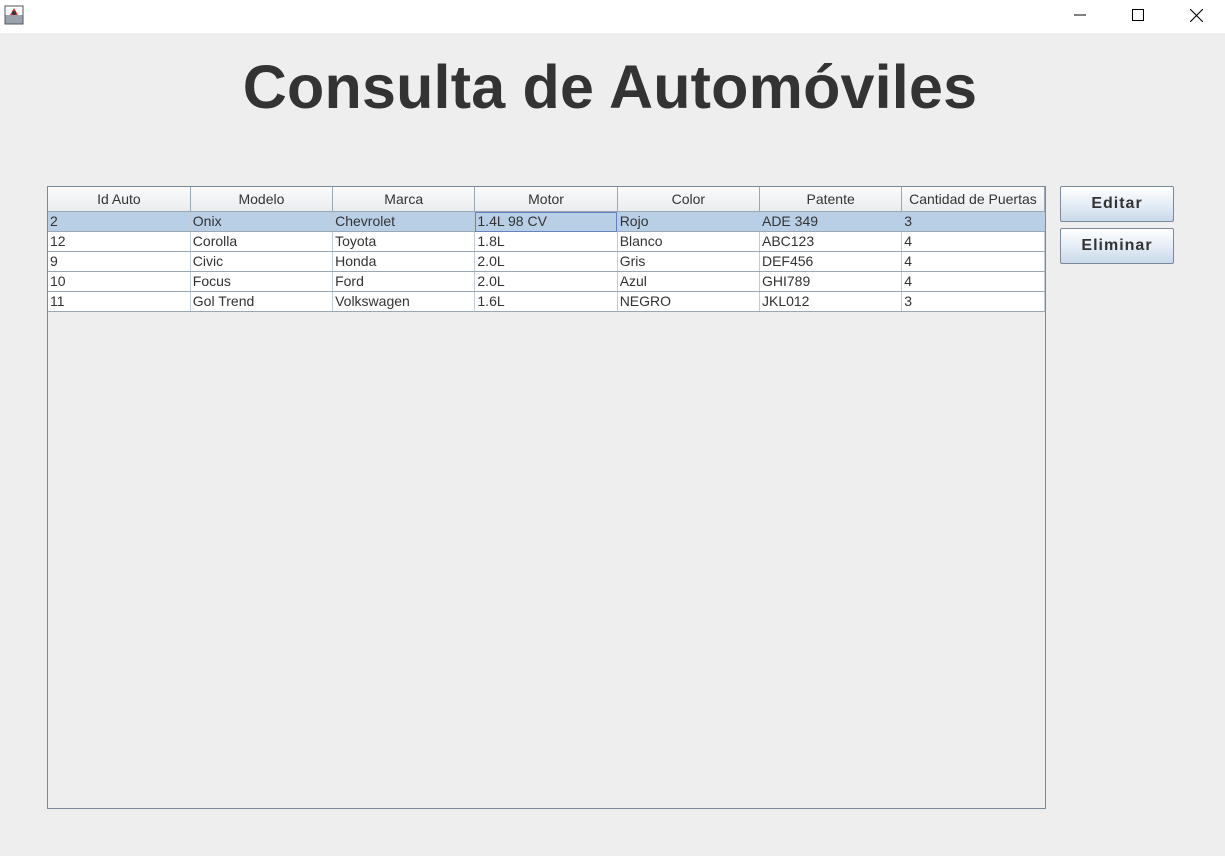  I want to click on table-cell: Azul, so click(688, 281).